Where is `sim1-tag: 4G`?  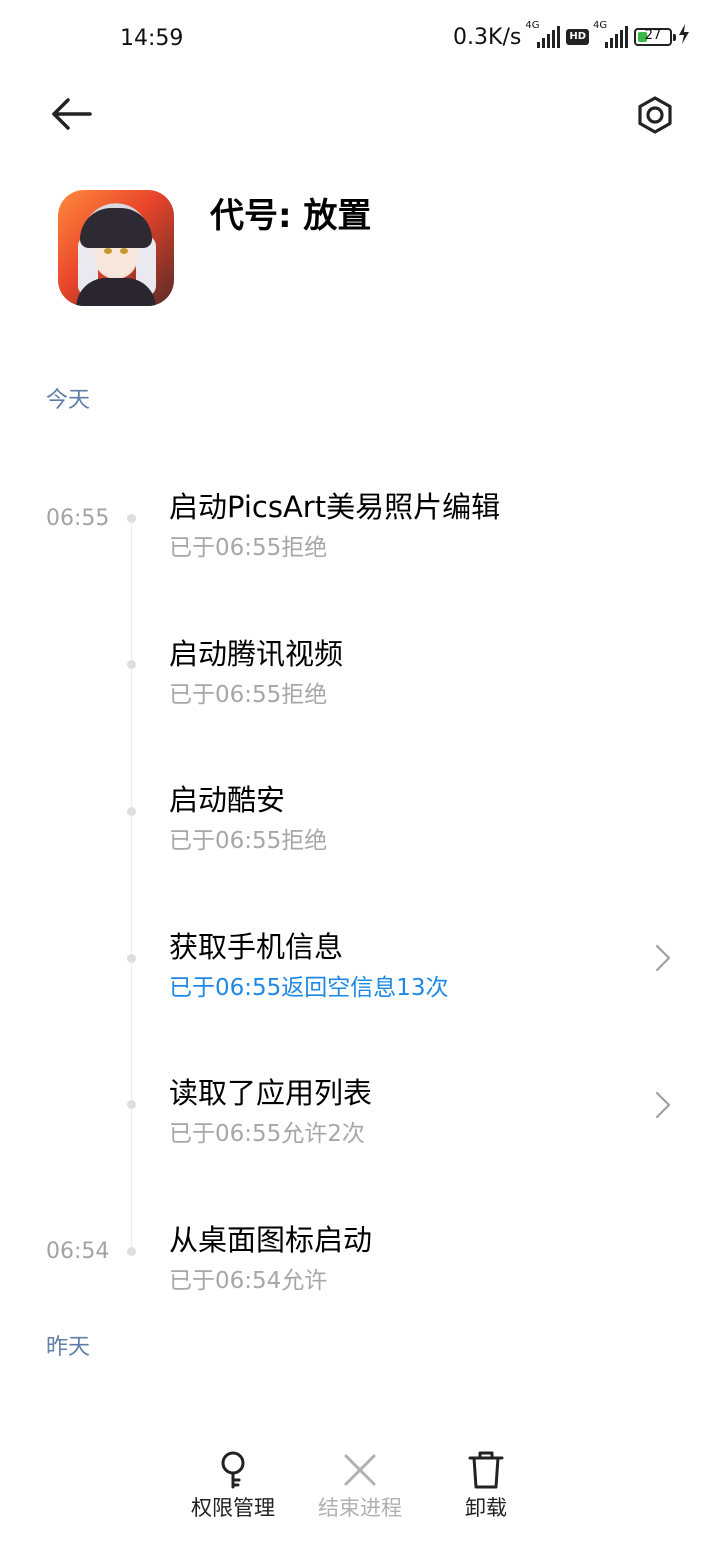 sim1-tag: 4G is located at coordinates (532, 25).